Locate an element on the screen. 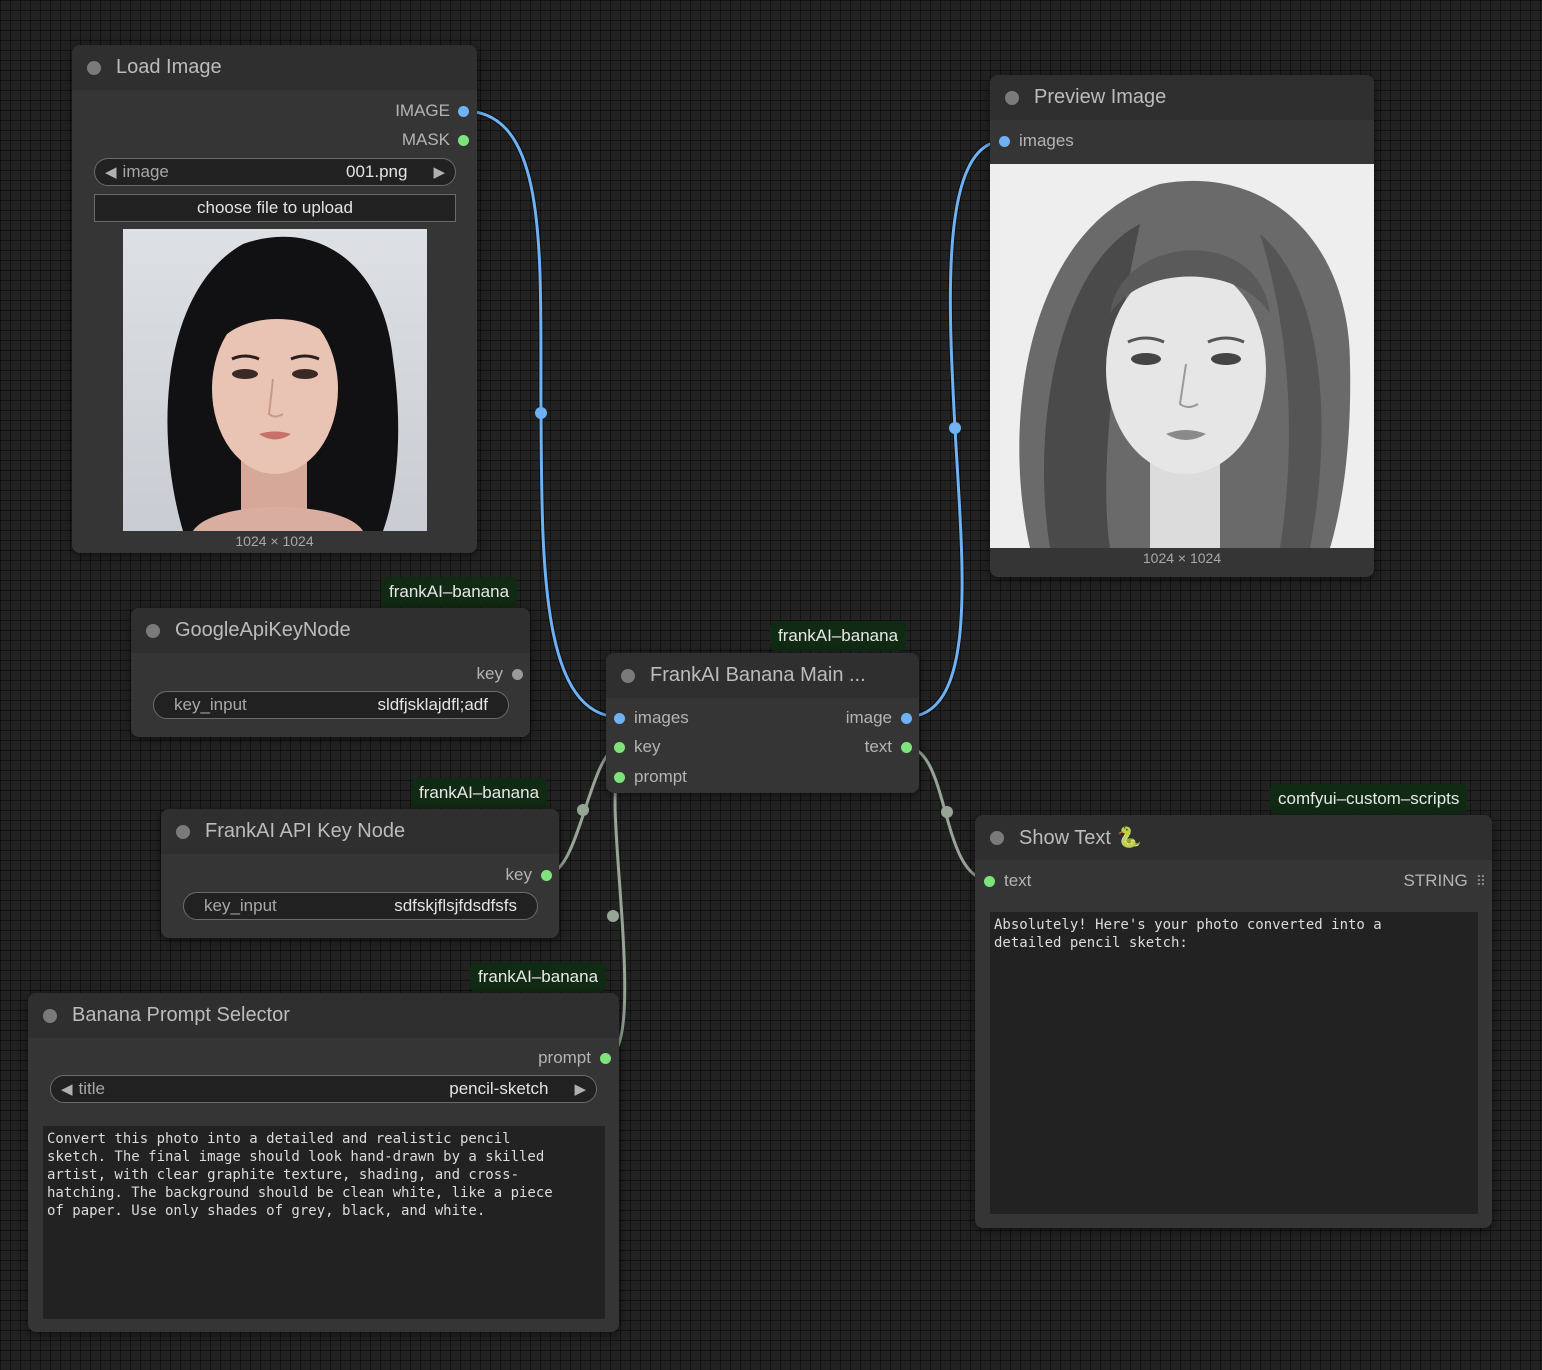 This screenshot has width=1542, height=1370. node-header: Load Image is located at coordinates (274, 67).